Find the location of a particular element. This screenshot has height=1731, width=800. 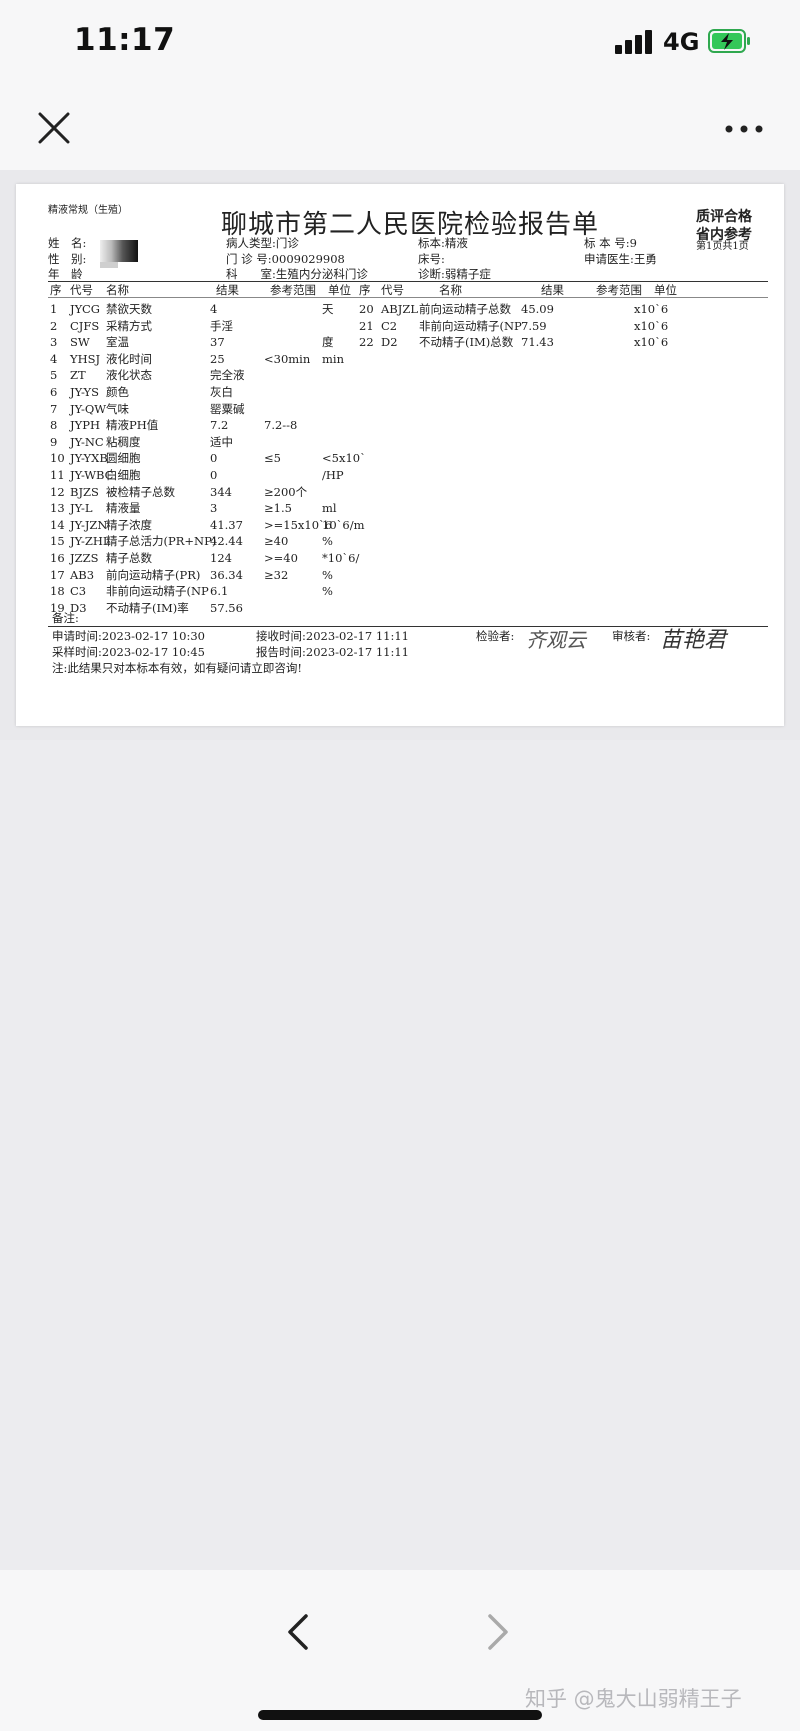

table-cell-name: 精子浓度 is located at coordinates (129, 525).